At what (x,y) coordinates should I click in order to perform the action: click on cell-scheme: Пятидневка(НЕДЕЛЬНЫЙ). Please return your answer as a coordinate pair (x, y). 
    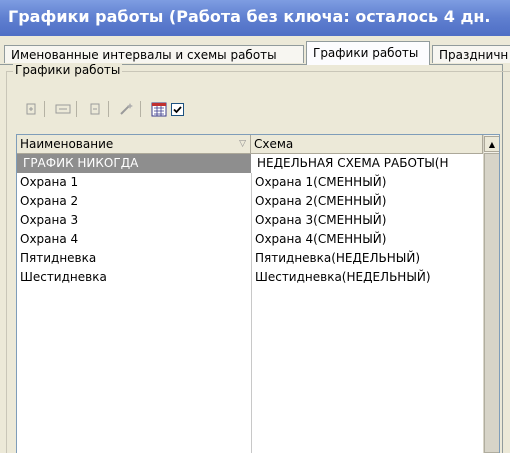
    Looking at the image, I should click on (337, 258).